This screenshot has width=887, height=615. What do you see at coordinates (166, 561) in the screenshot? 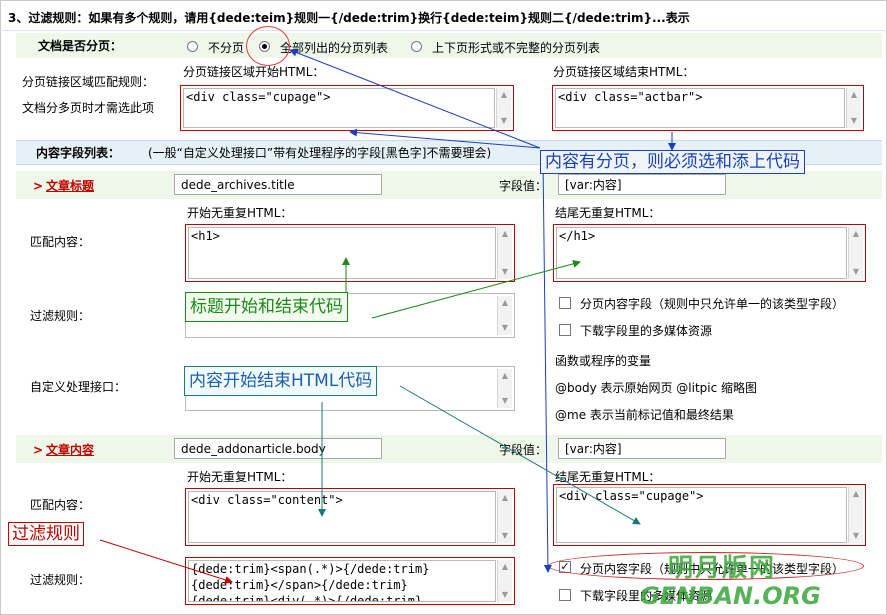
I see `arrow-to-filter` at bounding box center [166, 561].